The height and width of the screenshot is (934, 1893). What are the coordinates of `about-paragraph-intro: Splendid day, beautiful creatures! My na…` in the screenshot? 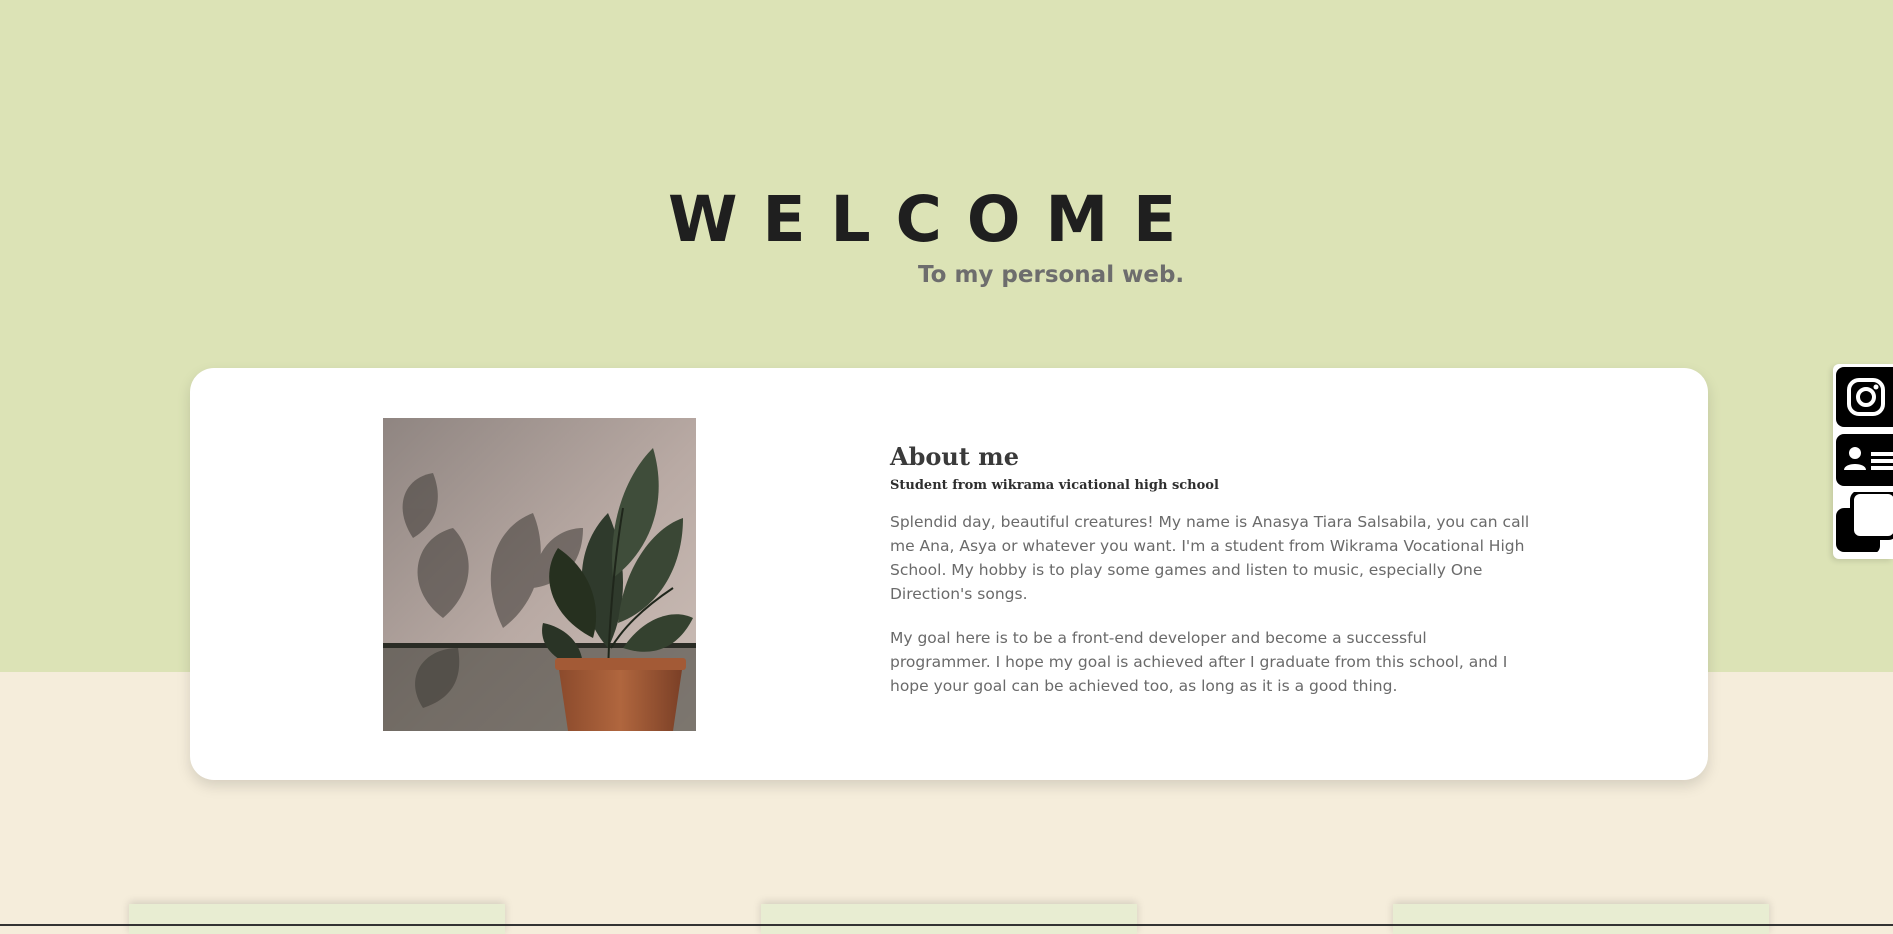 It's located at (1210, 558).